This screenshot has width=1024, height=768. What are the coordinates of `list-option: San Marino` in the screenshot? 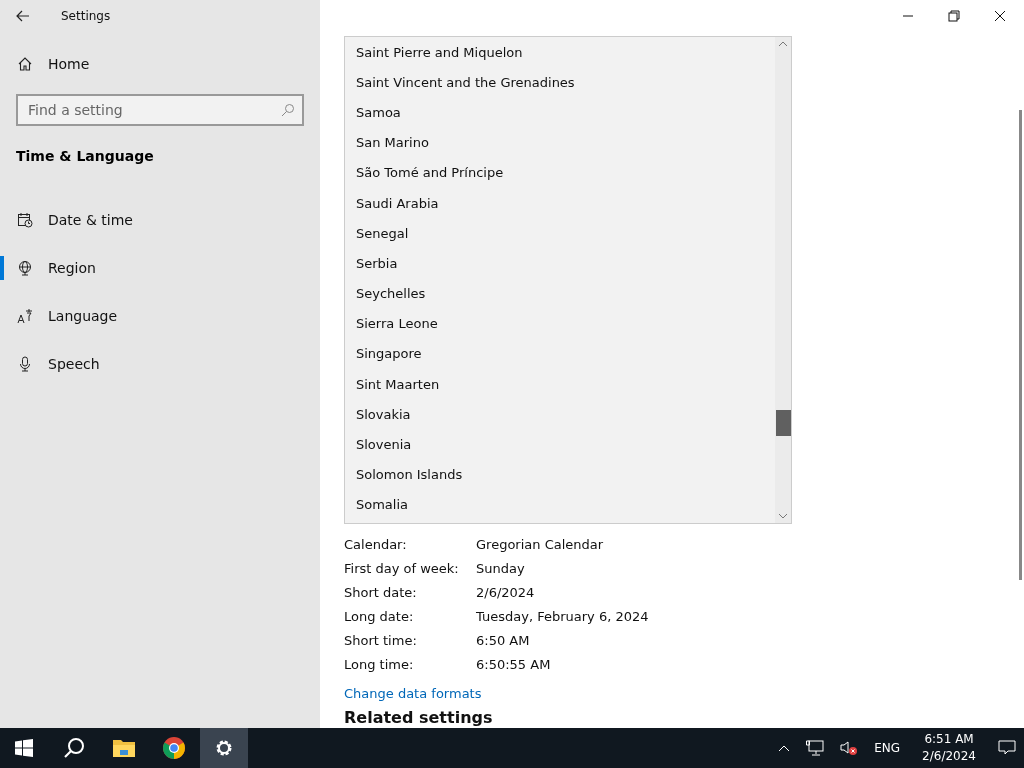 It's located at (565, 142).